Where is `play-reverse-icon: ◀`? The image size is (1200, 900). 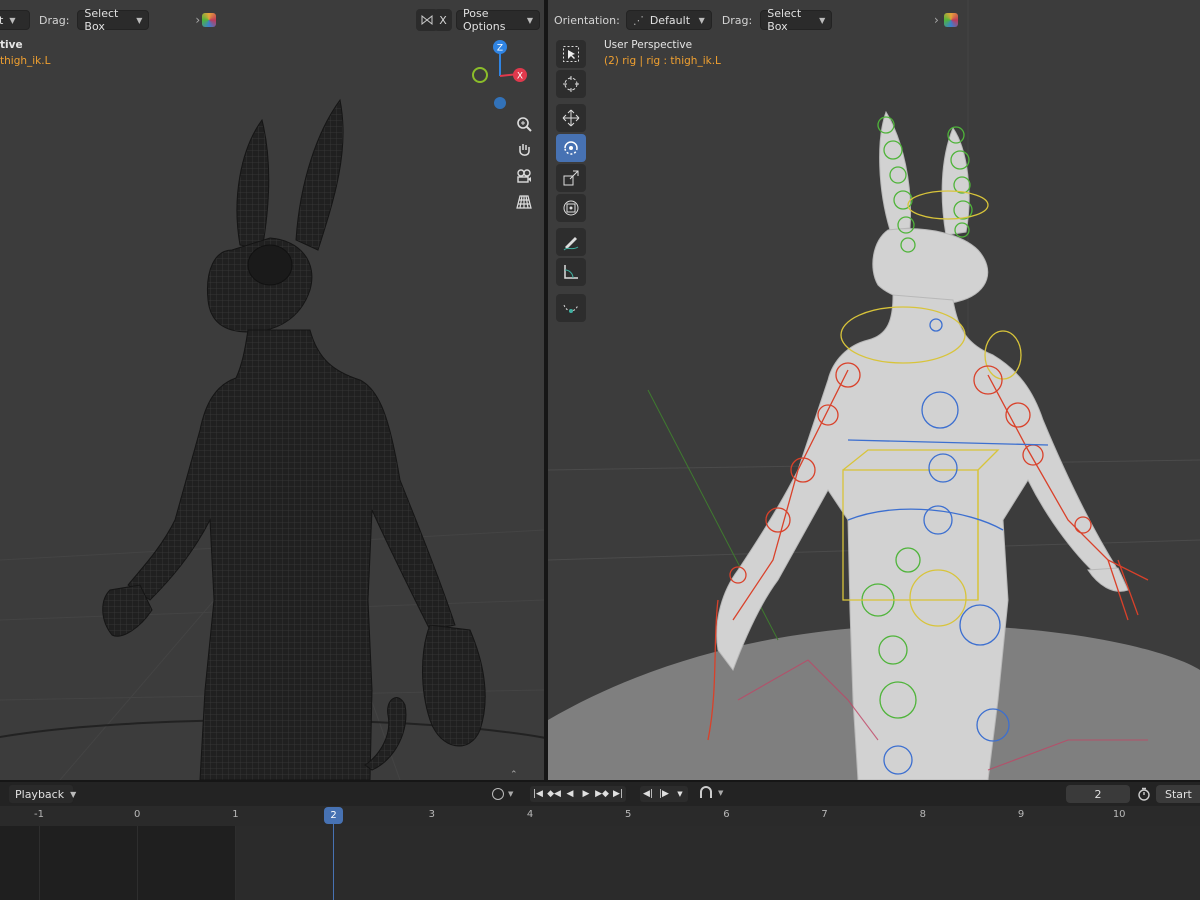 play-reverse-icon: ◀ is located at coordinates (570, 794).